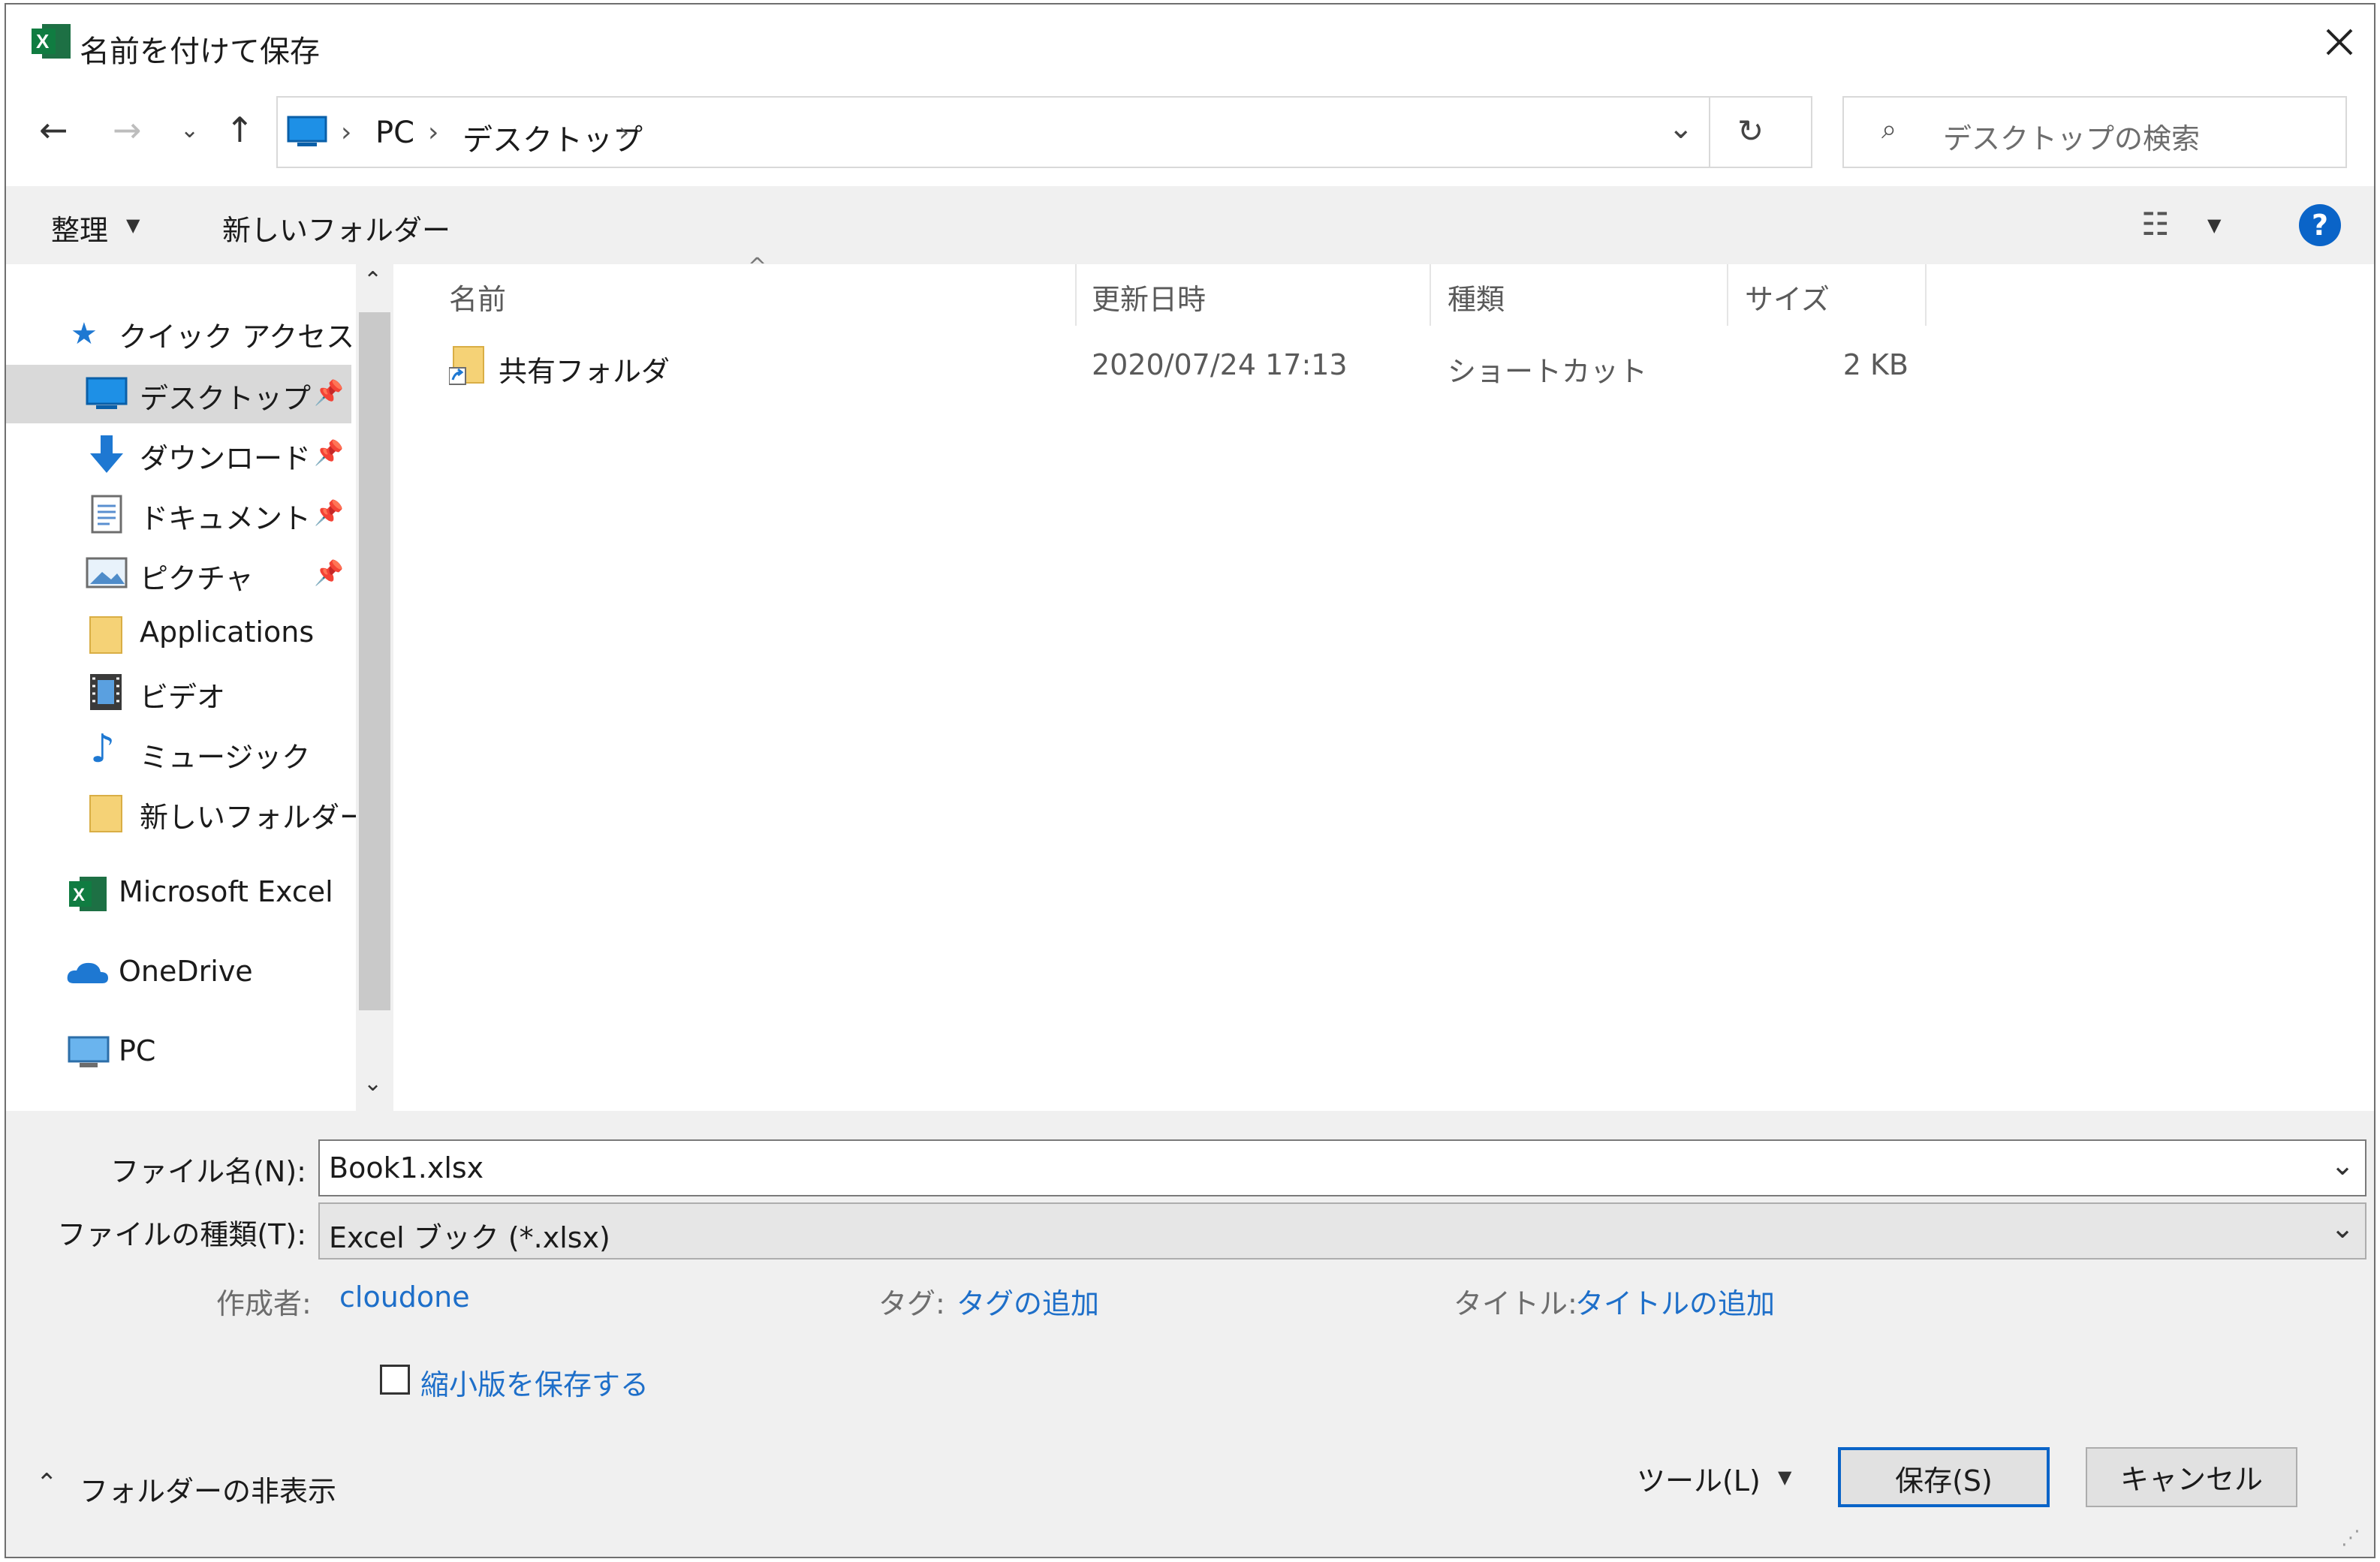 The height and width of the screenshot is (1562, 2380). I want to click on cancel-button: キャンセル, so click(2191, 1477).